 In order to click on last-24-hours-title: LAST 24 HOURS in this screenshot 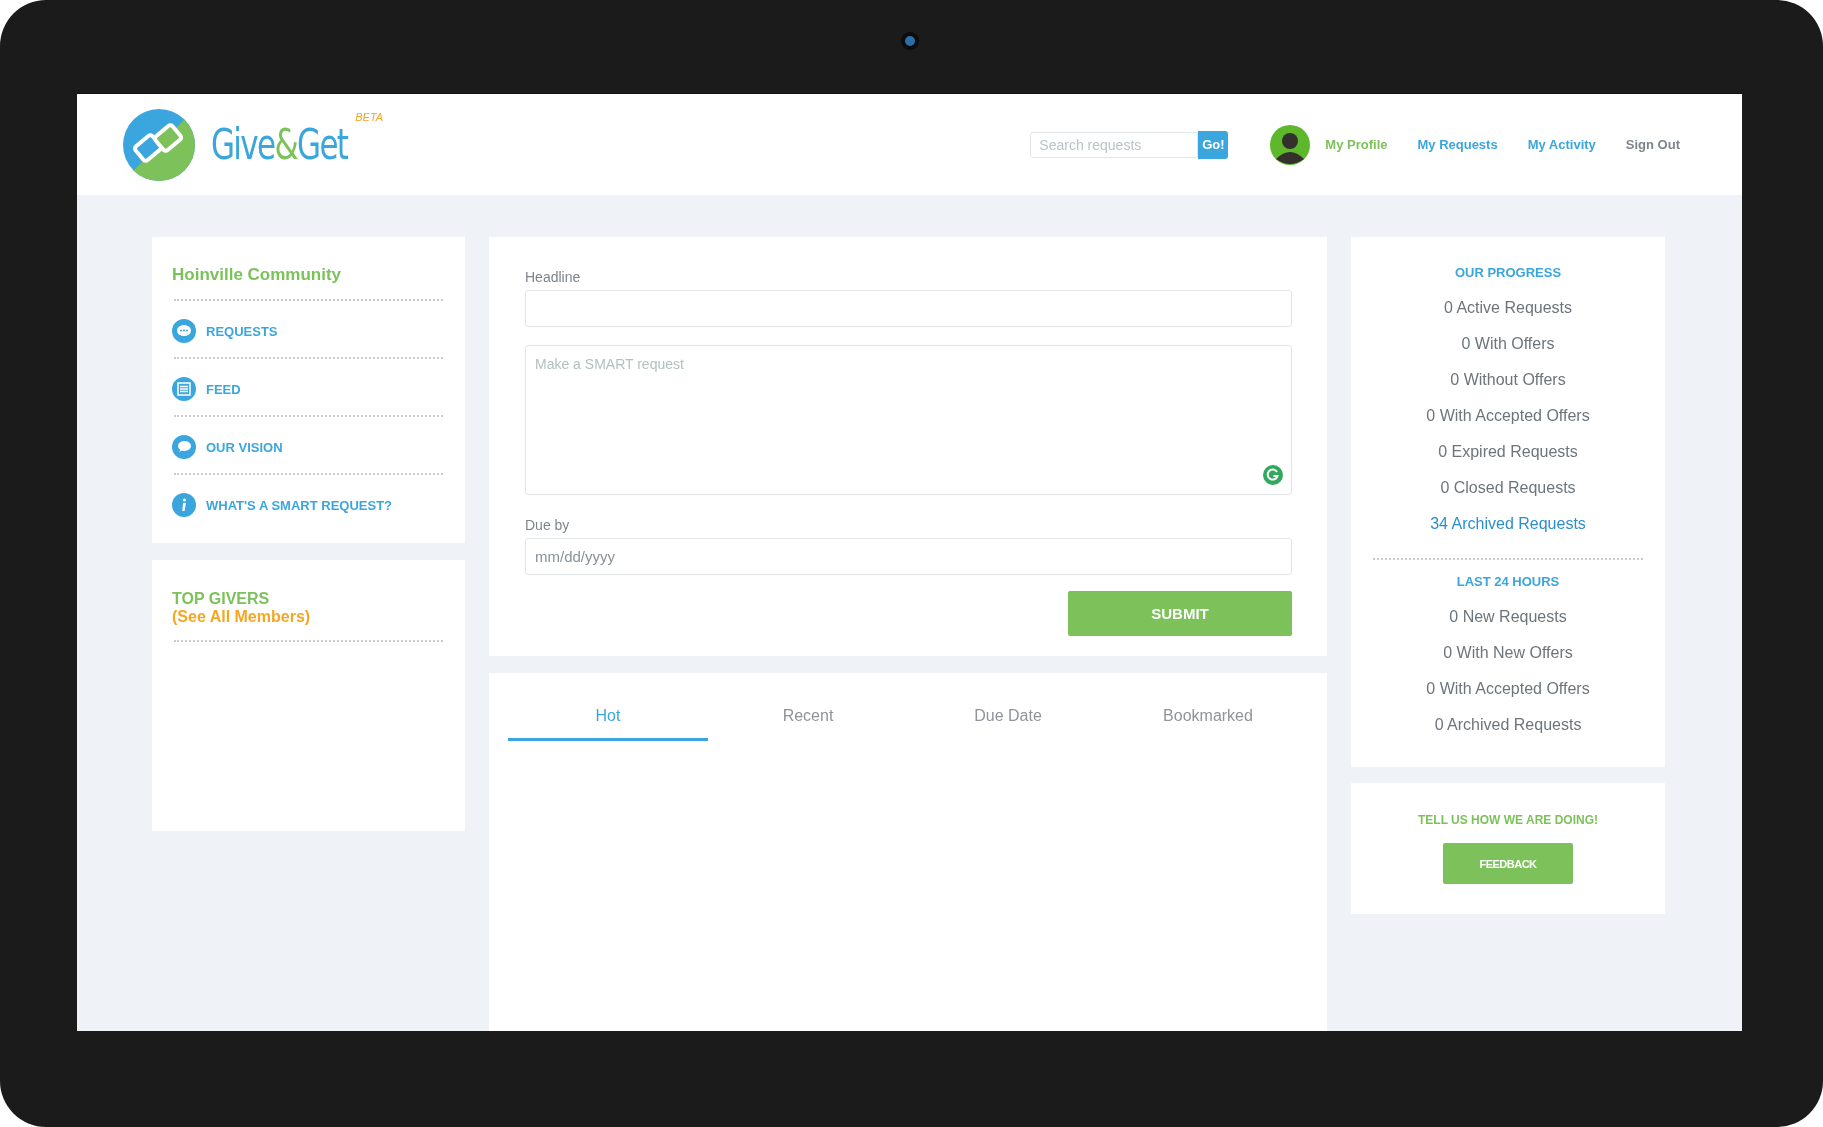, I will do `click(1508, 581)`.